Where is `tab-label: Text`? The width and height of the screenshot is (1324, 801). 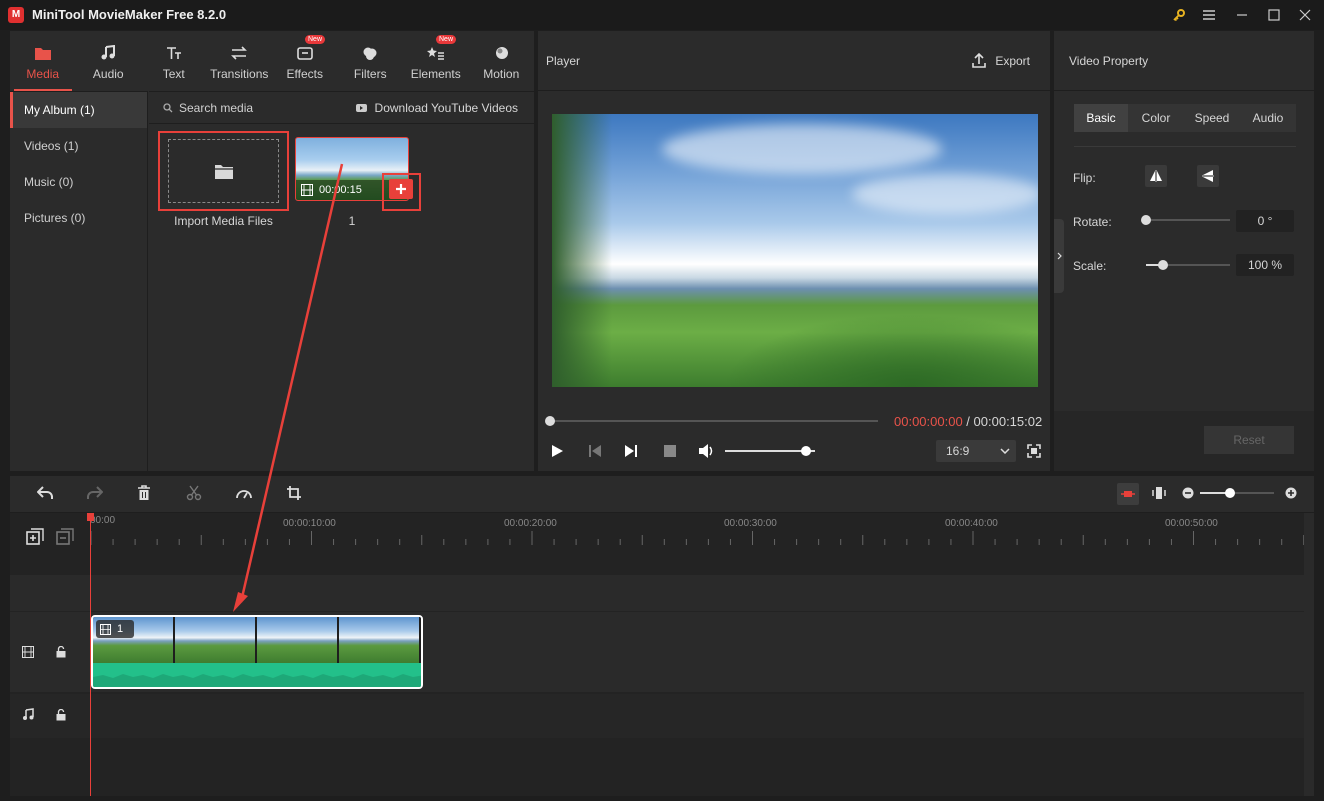 tab-label: Text is located at coordinates (173, 74).